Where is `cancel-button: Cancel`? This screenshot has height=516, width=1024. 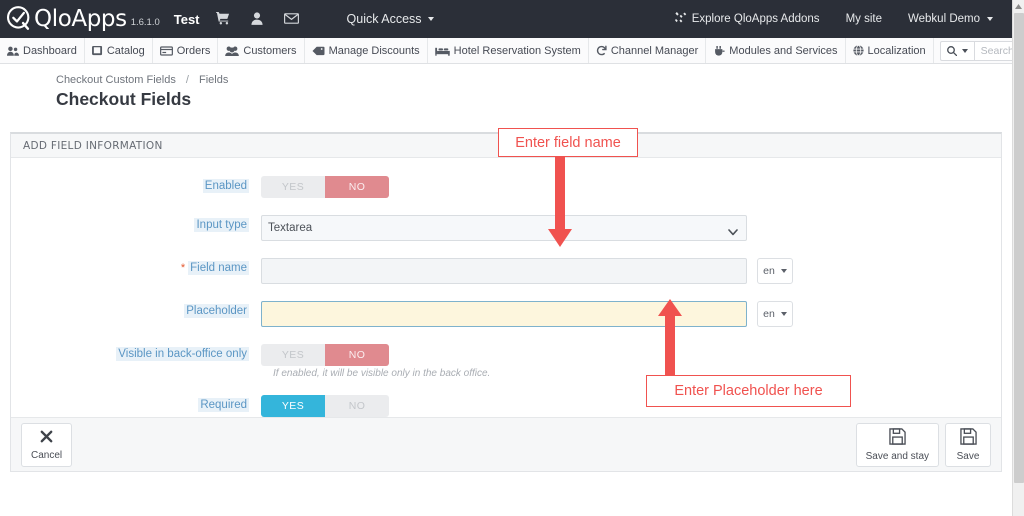
cancel-button: Cancel is located at coordinates (47, 444).